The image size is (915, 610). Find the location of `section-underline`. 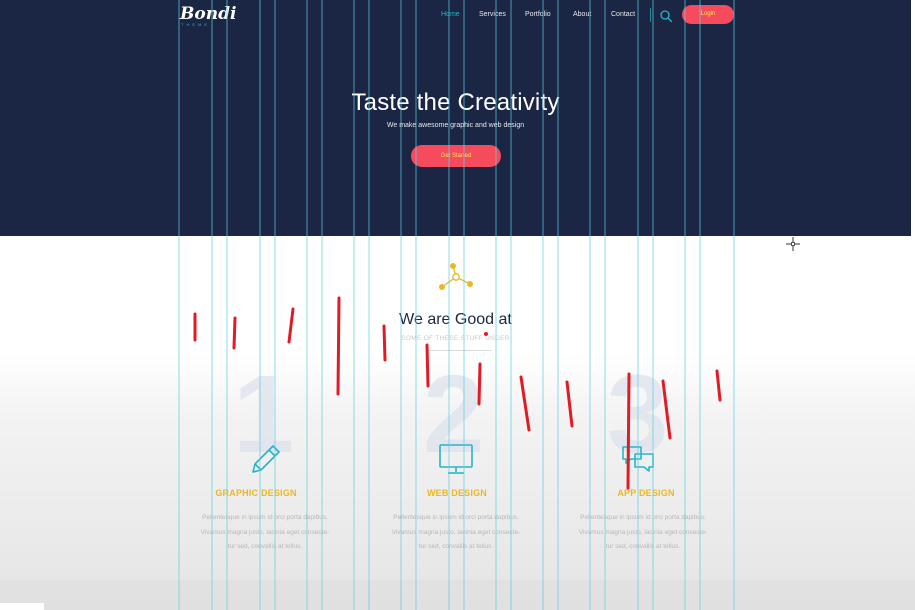

section-underline is located at coordinates (460, 350).